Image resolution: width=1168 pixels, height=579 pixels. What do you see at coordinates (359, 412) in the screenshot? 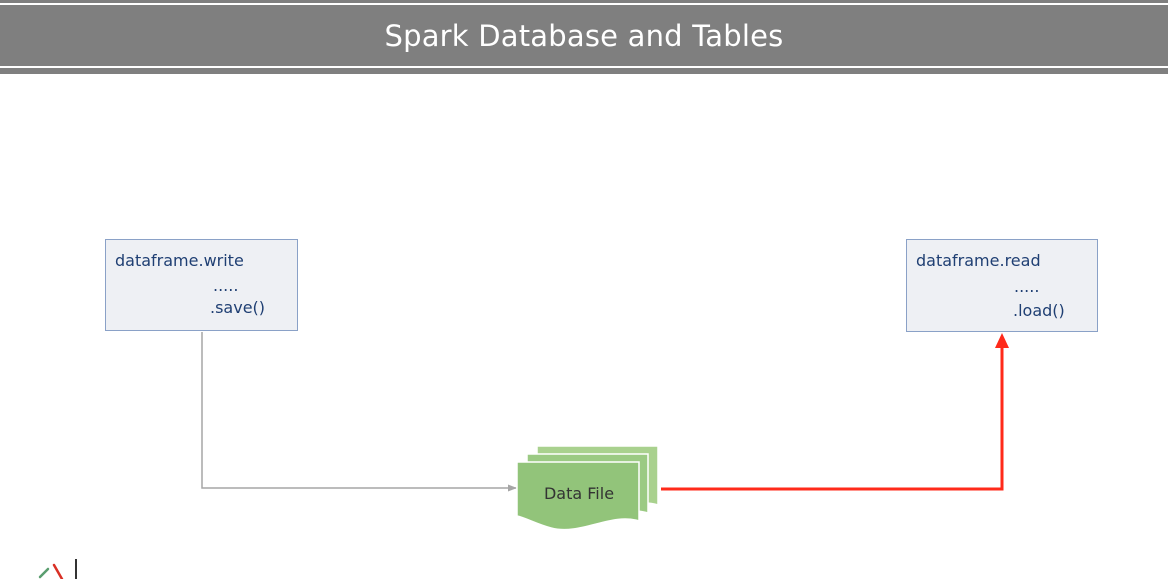
I see `write-connector` at bounding box center [359, 412].